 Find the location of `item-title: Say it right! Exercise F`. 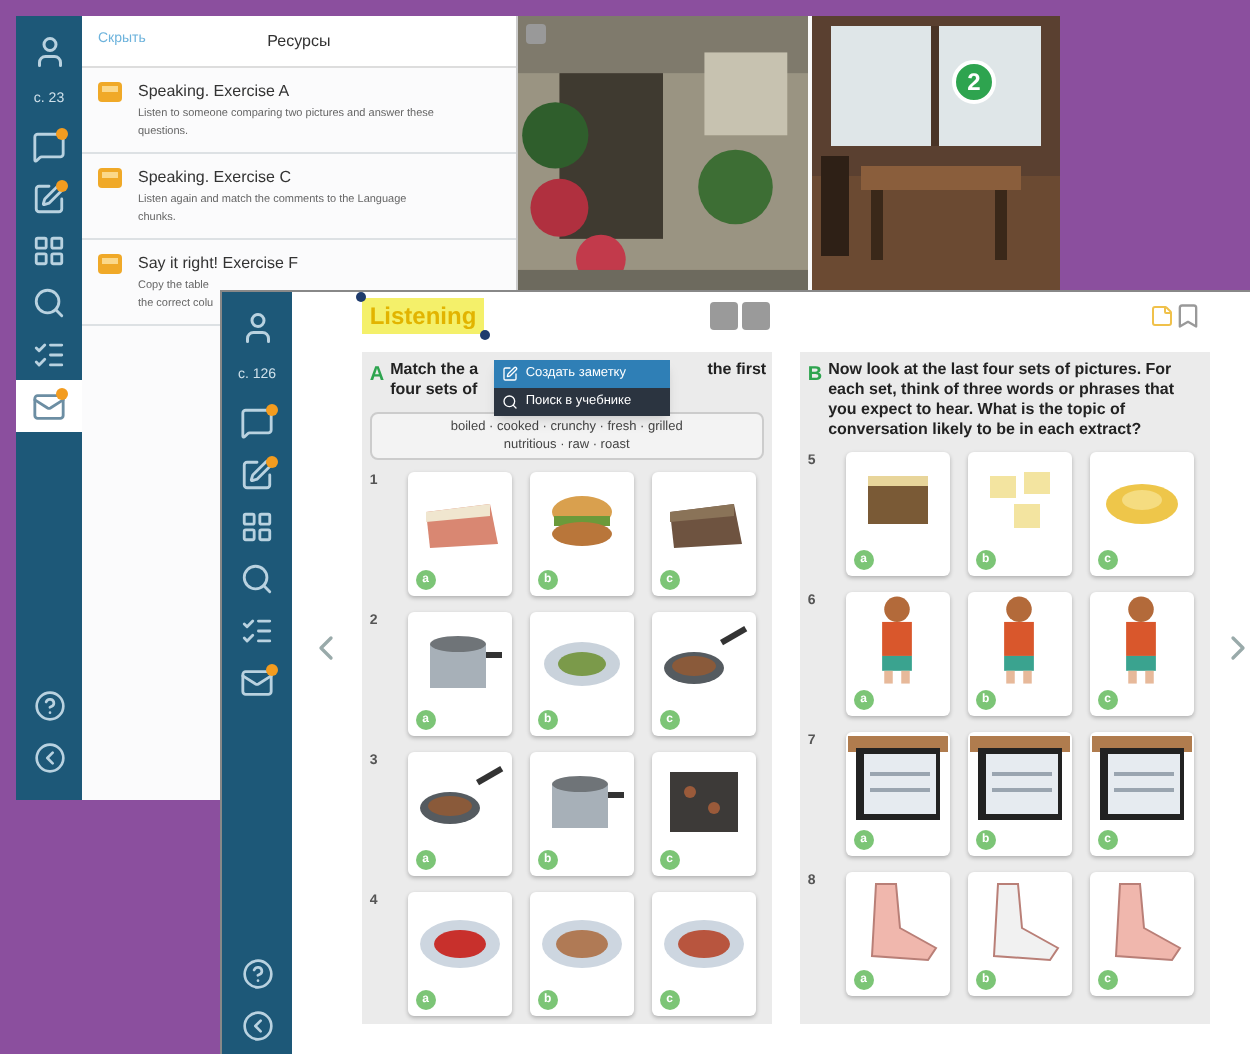

item-title: Say it right! Exercise F is located at coordinates (218, 264).